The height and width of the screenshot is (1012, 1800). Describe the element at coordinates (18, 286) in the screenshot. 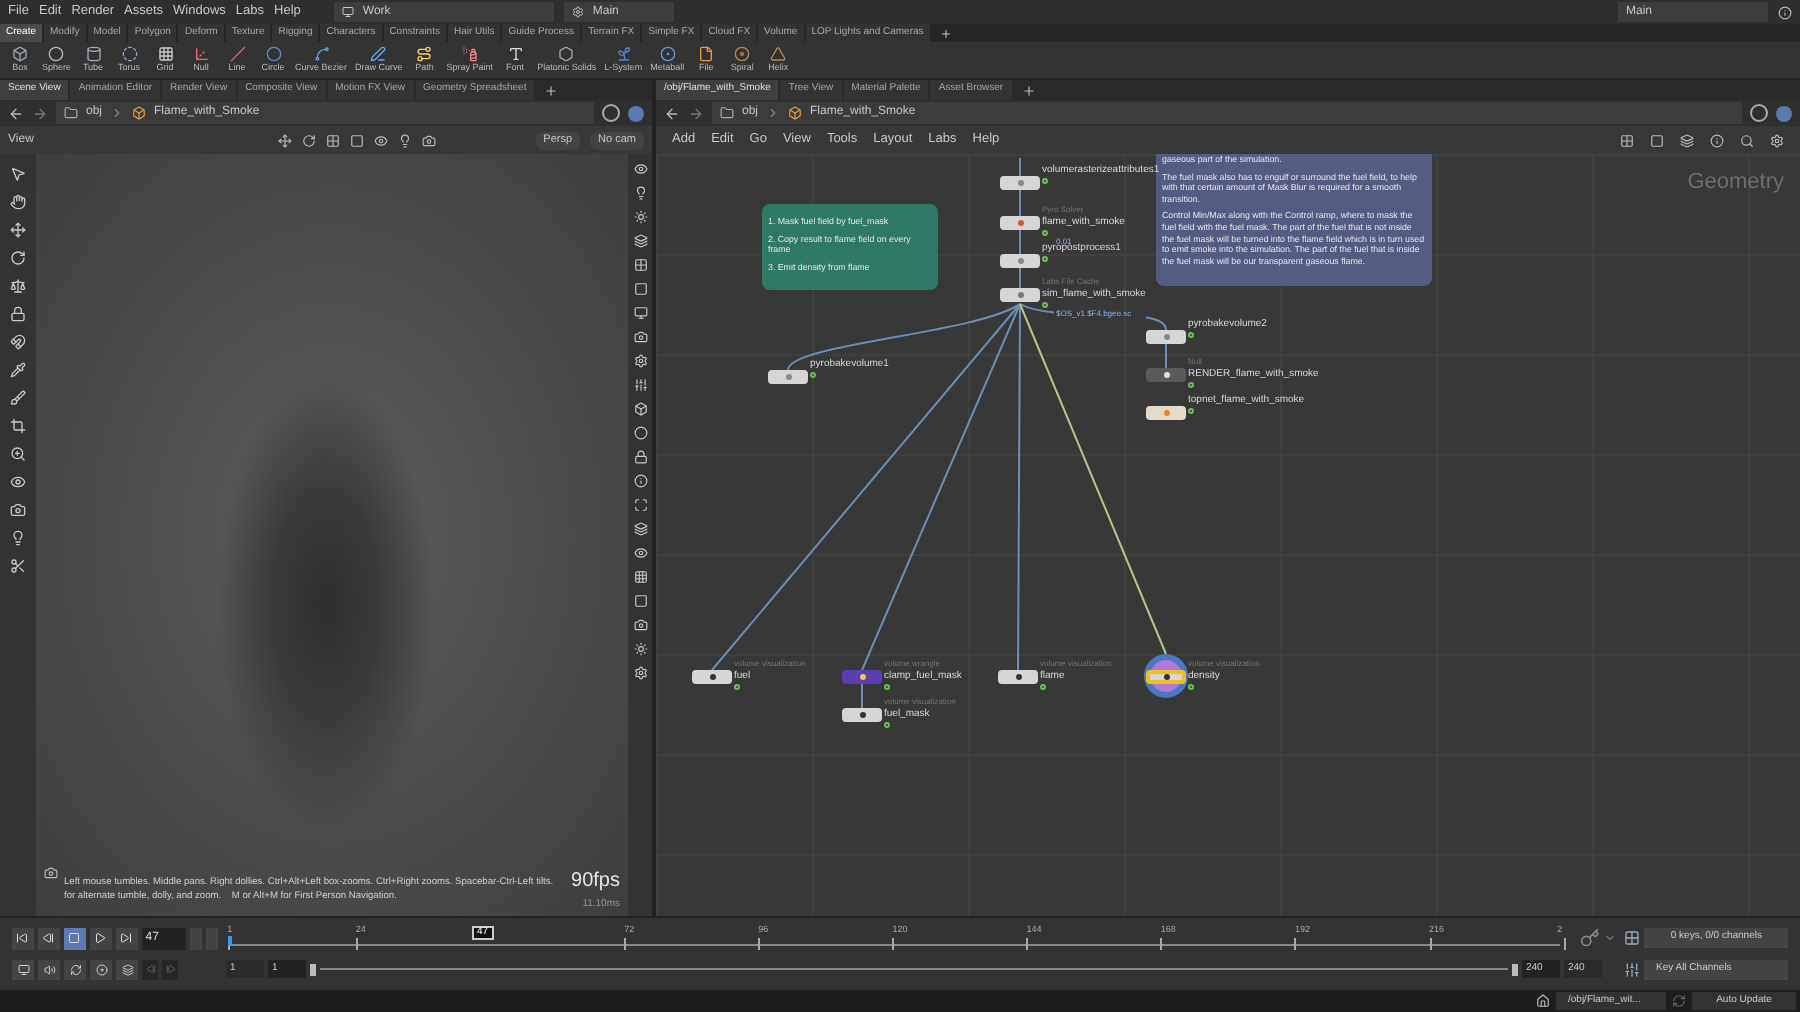

I see `scale-icon` at that location.